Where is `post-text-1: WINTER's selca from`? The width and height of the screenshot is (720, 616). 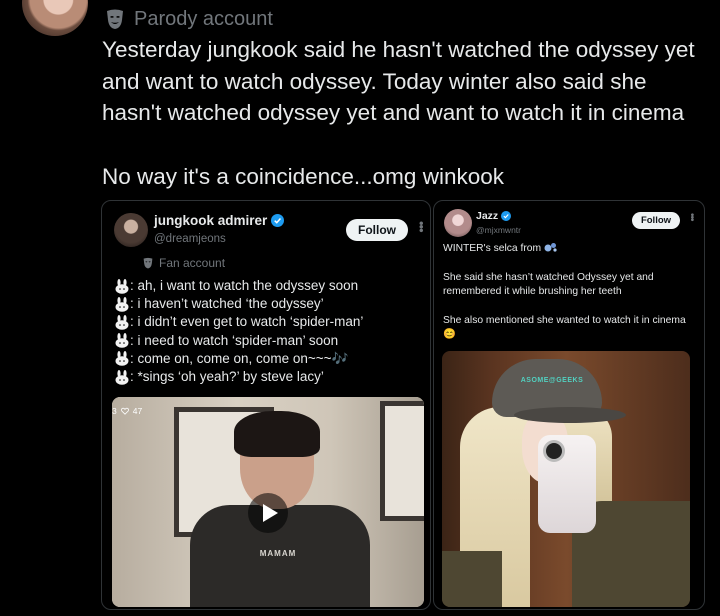 post-text-1: WINTER's selca from is located at coordinates (492, 248).